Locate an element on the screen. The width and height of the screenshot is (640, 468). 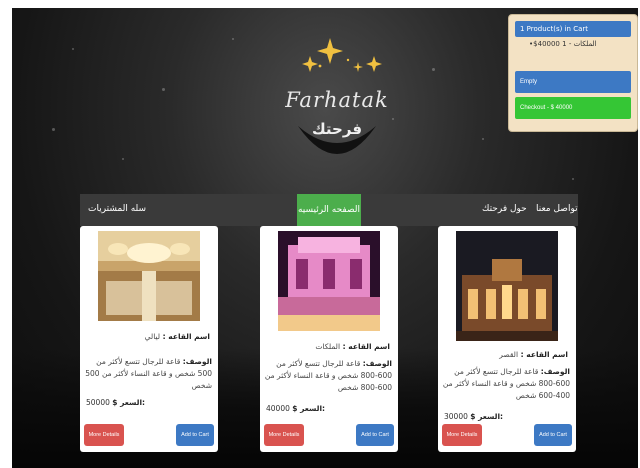
stars-icon is located at coordinates (342, 55).